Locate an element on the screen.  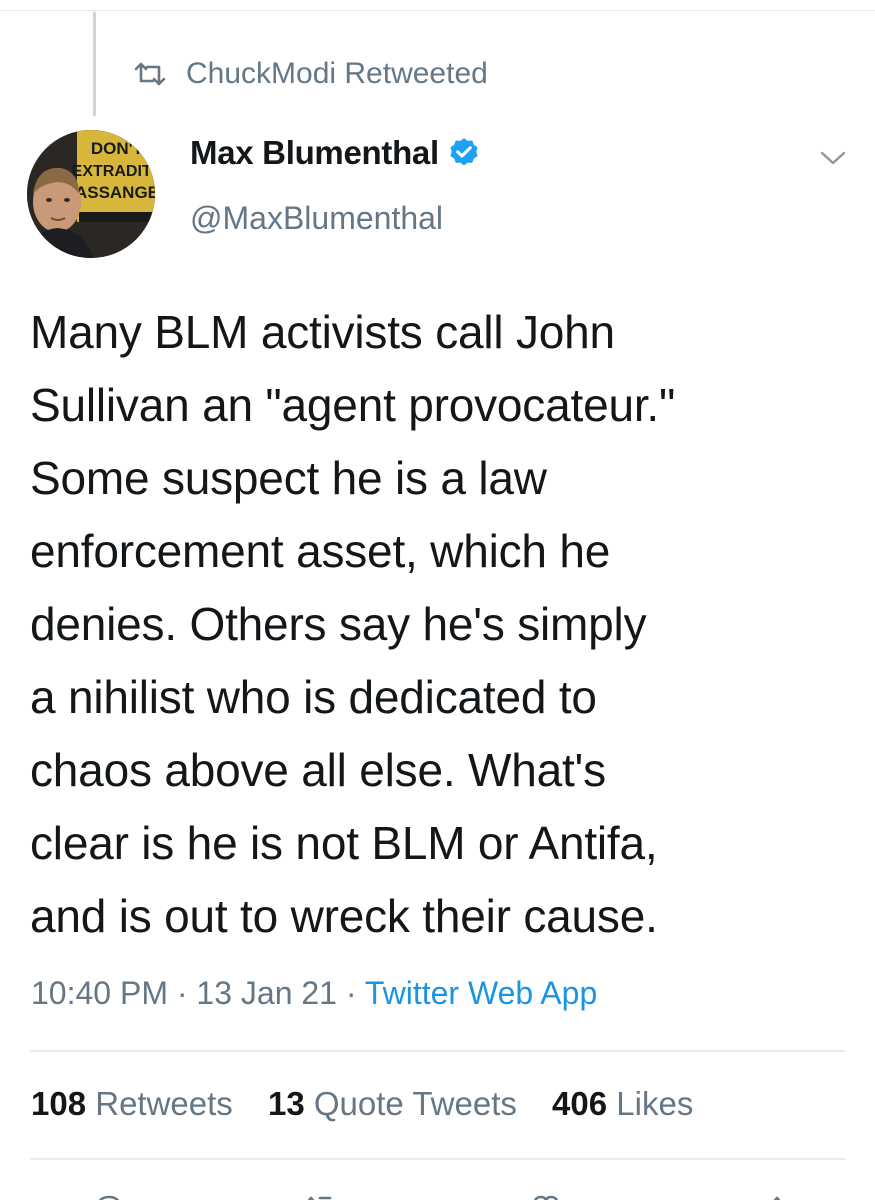
retweets-count: 108 is located at coordinates (59, 1103).